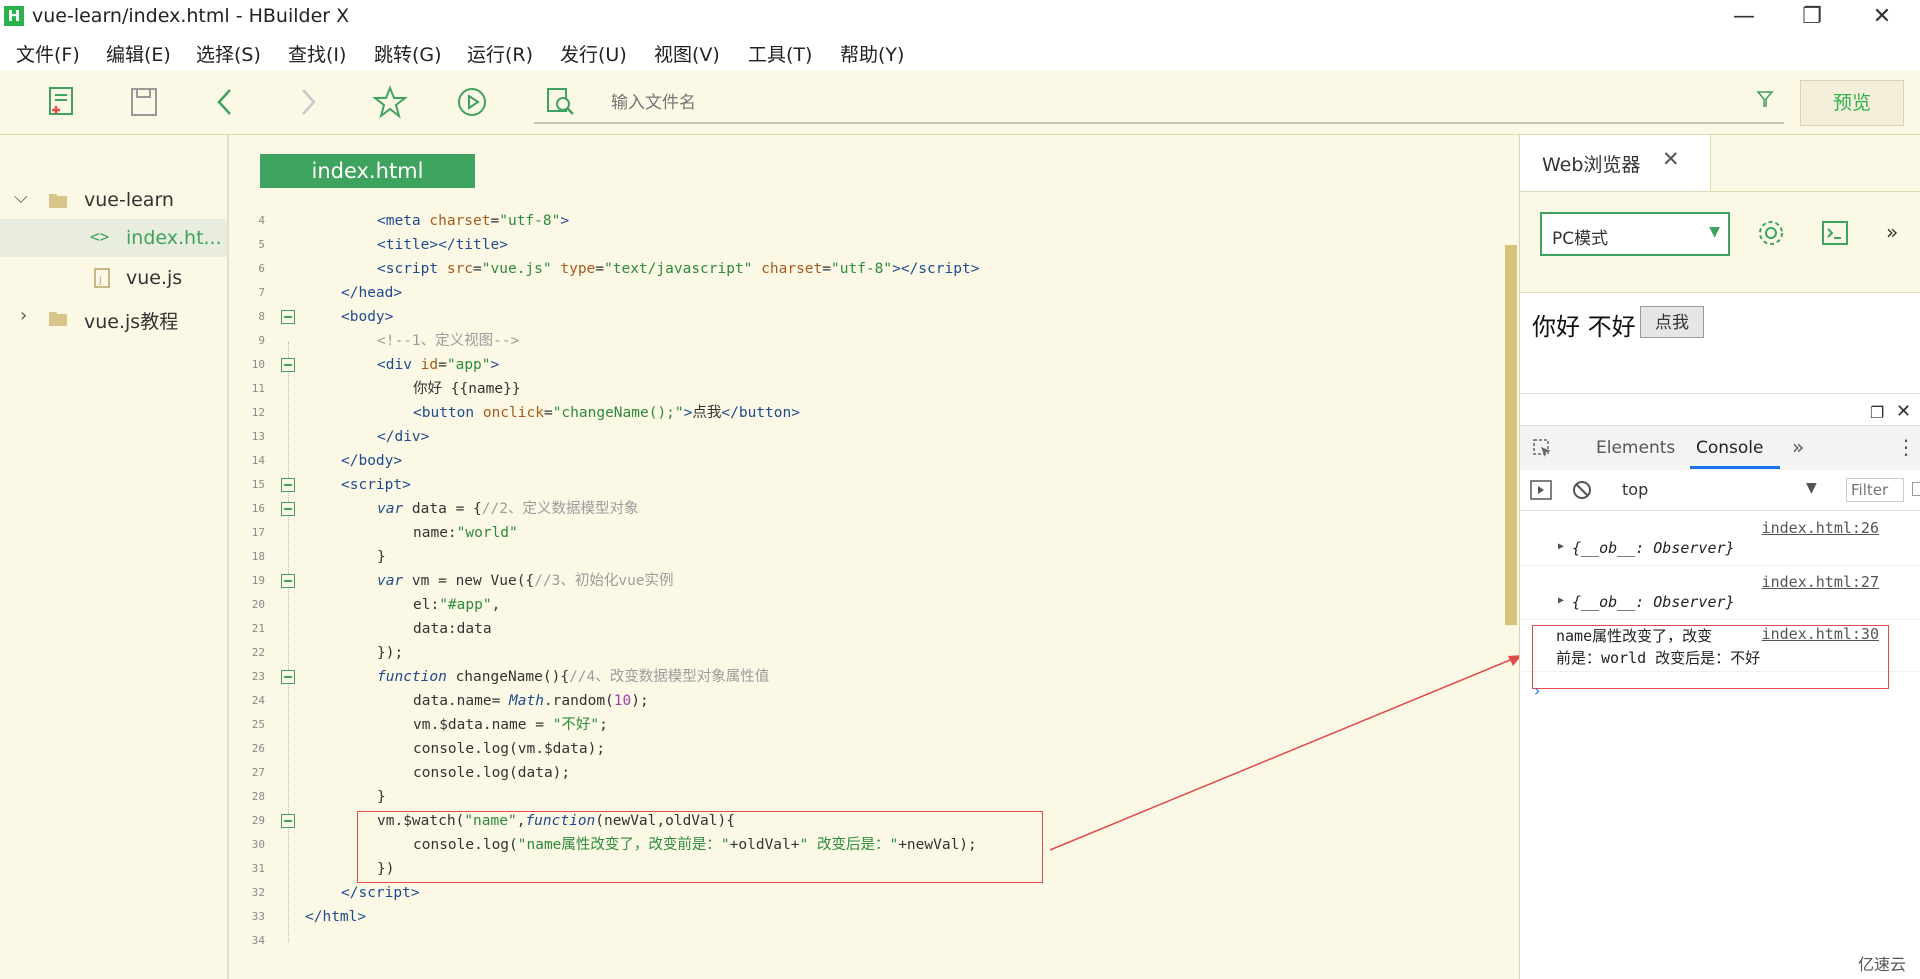  What do you see at coordinates (1710, 657) in the screenshot?
I see `highlight-log-box` at bounding box center [1710, 657].